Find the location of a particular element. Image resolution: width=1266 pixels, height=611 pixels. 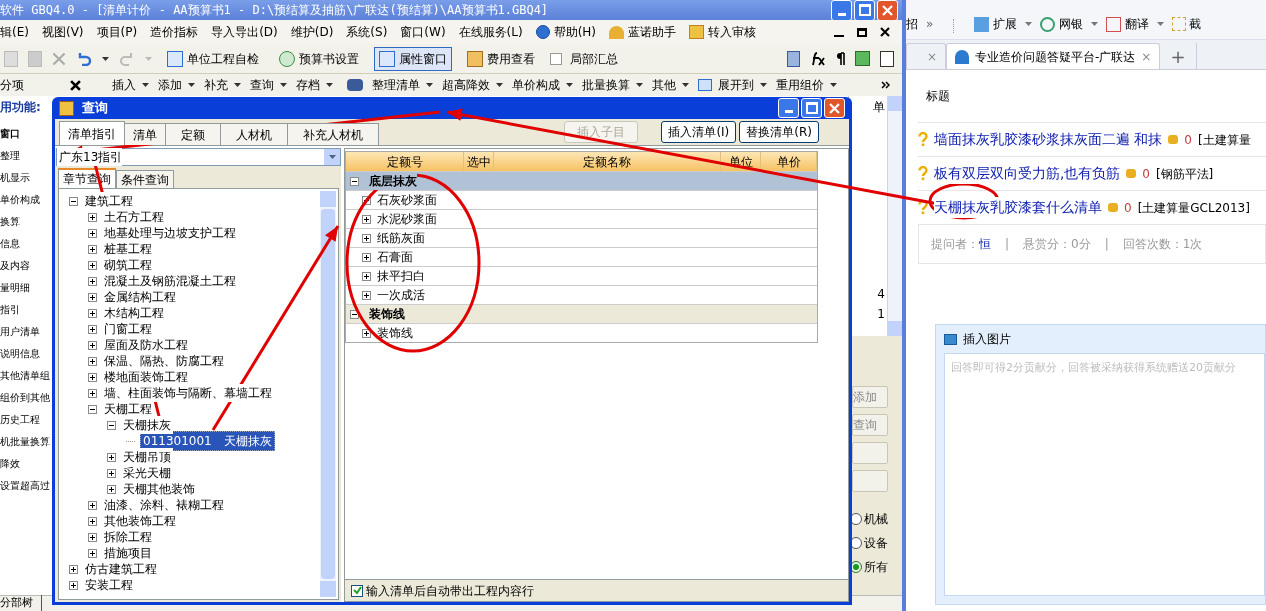

dialog-button: 替换清单(R) is located at coordinates (779, 132).